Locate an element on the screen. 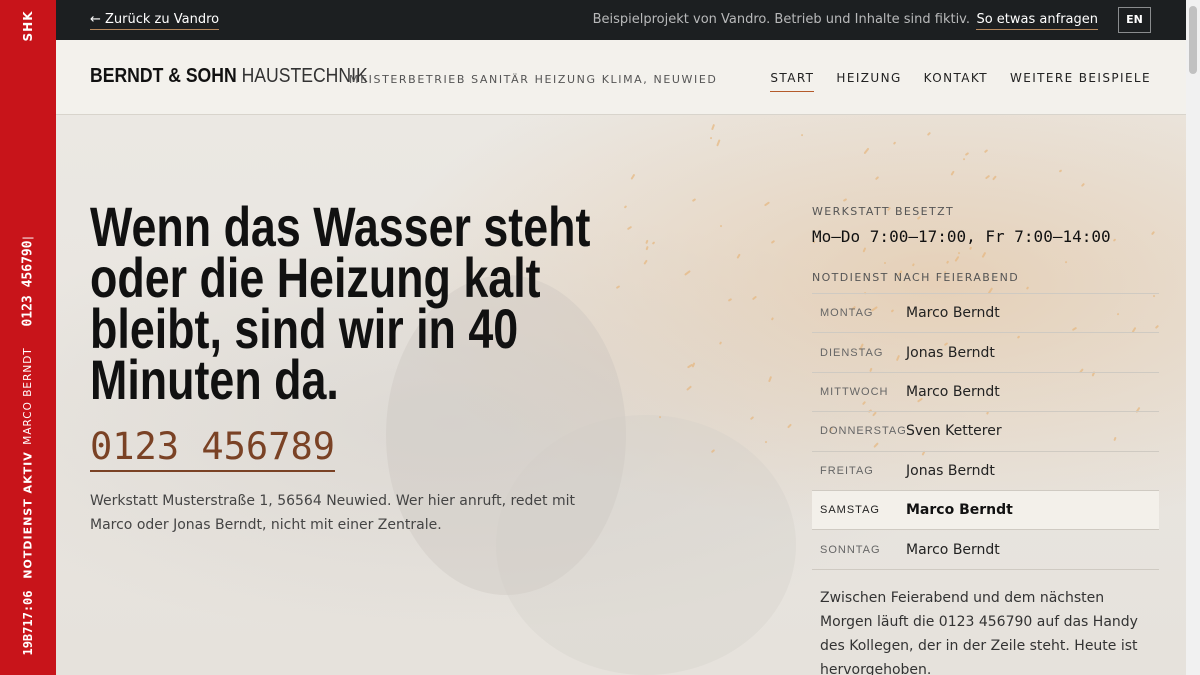  notdienst-label: NOTDIENST NACH FEIERABEND is located at coordinates (916, 277).